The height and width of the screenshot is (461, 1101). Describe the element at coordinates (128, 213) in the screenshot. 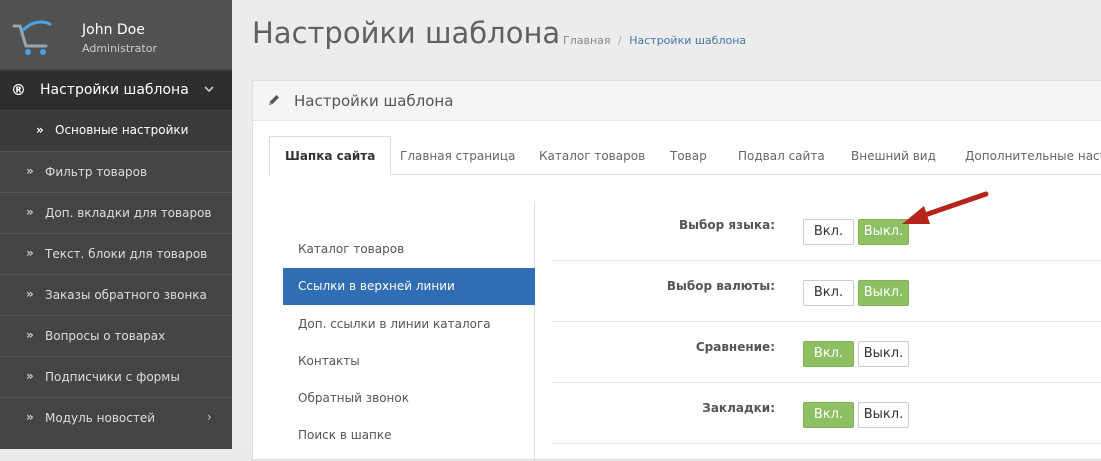

I see `sidebar-subitem-label: Доп. вкладки для товаров` at that location.